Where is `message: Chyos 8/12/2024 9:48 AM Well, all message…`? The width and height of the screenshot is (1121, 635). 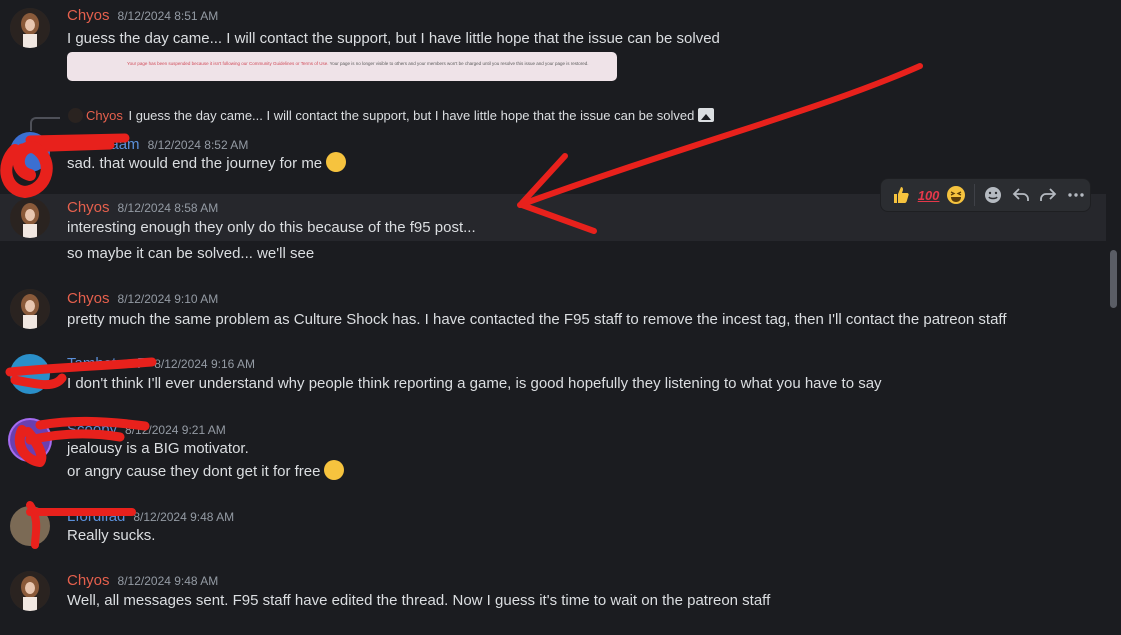 message: Chyos 8/12/2024 9:48 AM Well, all message… is located at coordinates (552, 595).